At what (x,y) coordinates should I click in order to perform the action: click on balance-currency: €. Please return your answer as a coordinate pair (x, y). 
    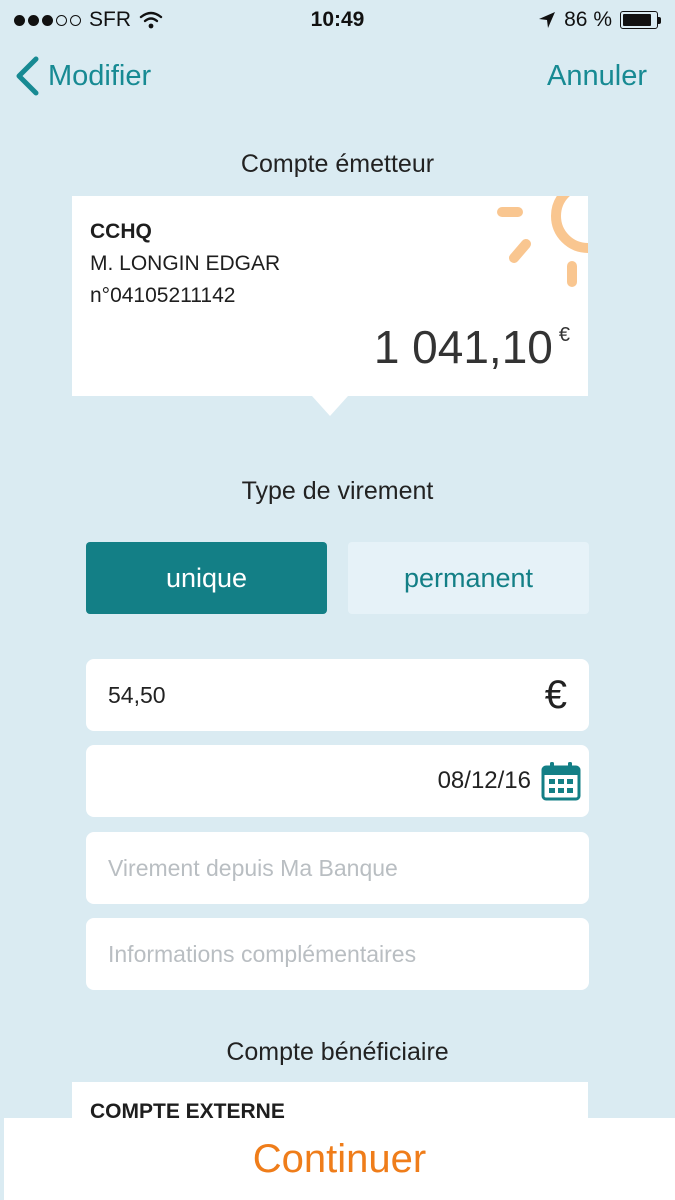
    Looking at the image, I should click on (564, 335).